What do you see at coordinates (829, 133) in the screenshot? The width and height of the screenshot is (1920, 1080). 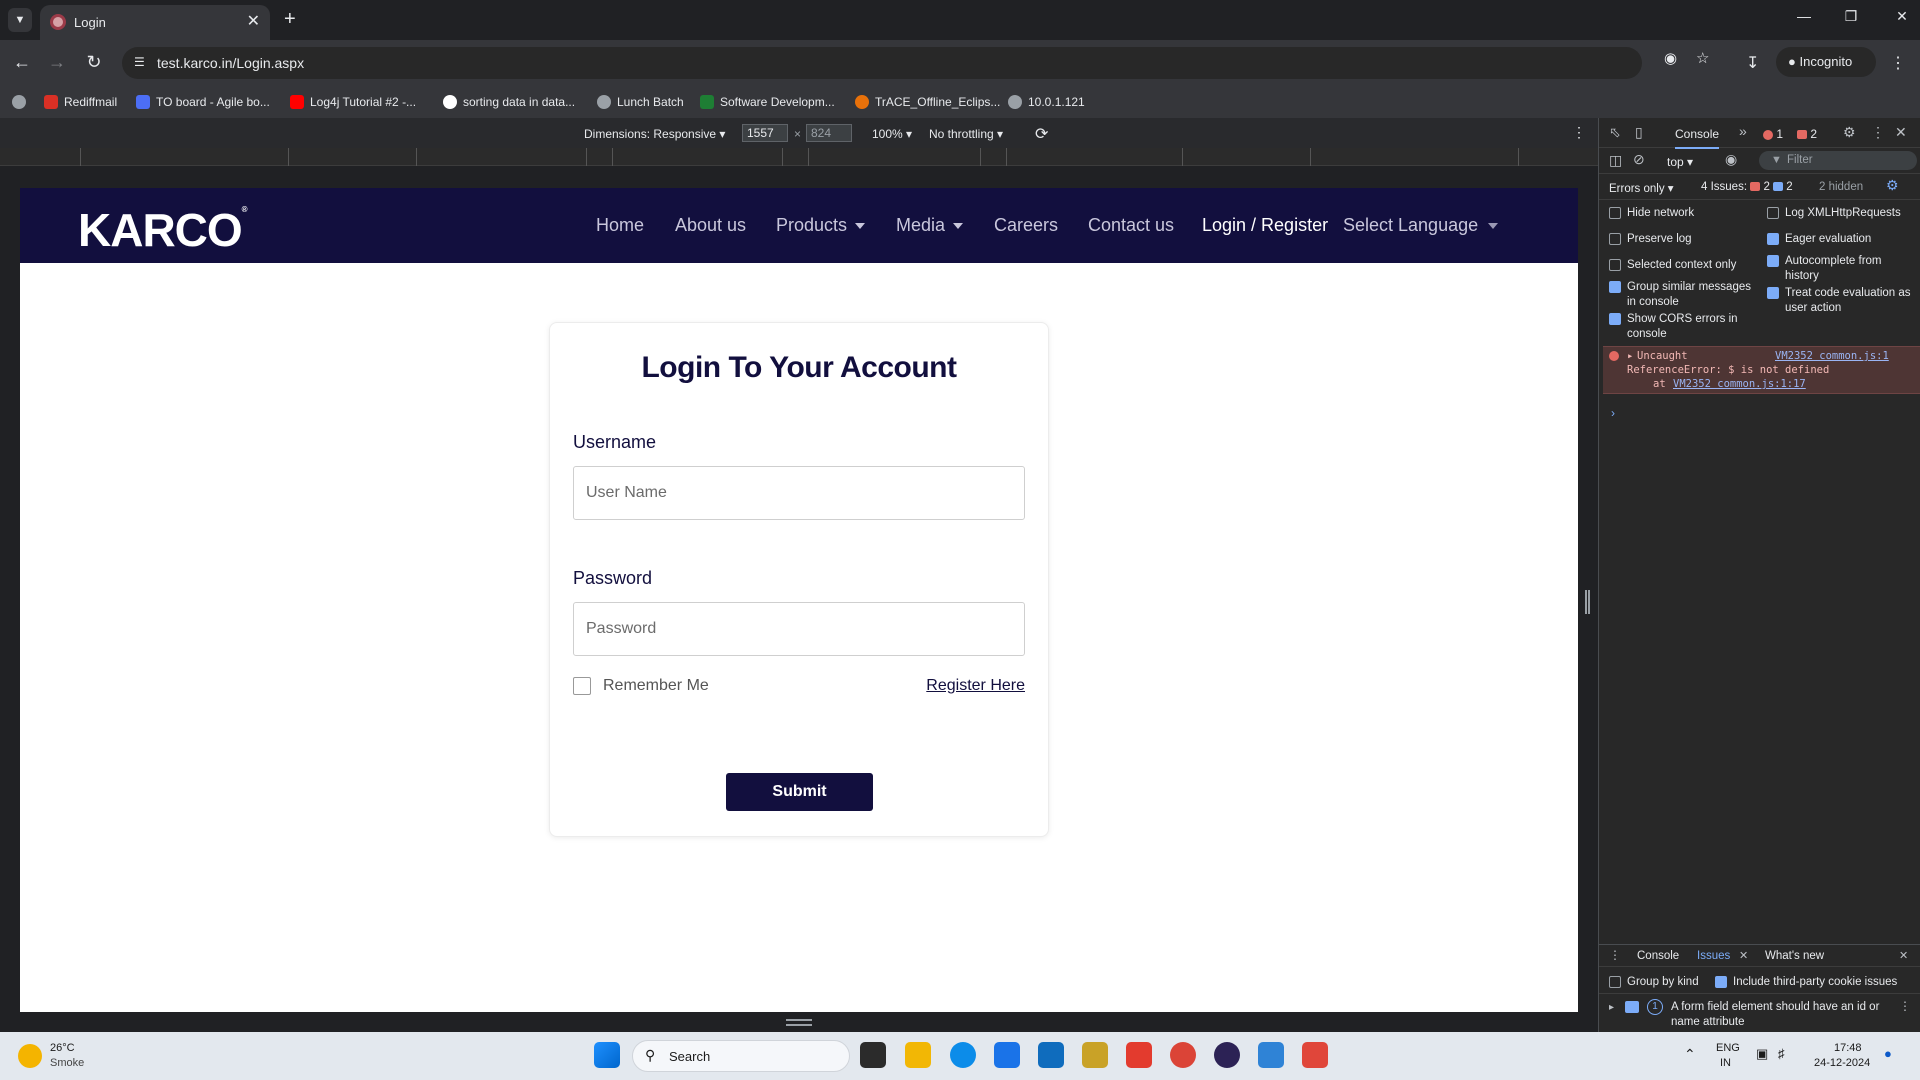 I see `viewport-height-input: 824` at bounding box center [829, 133].